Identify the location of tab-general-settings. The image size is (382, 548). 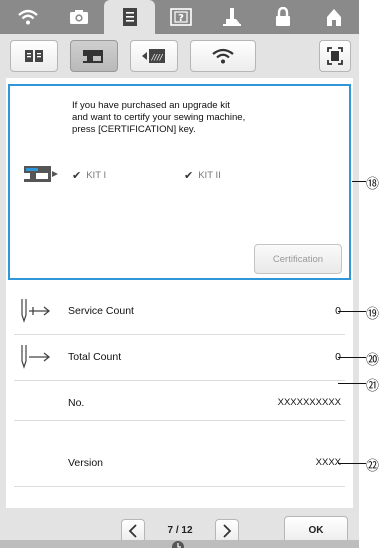
(34, 56).